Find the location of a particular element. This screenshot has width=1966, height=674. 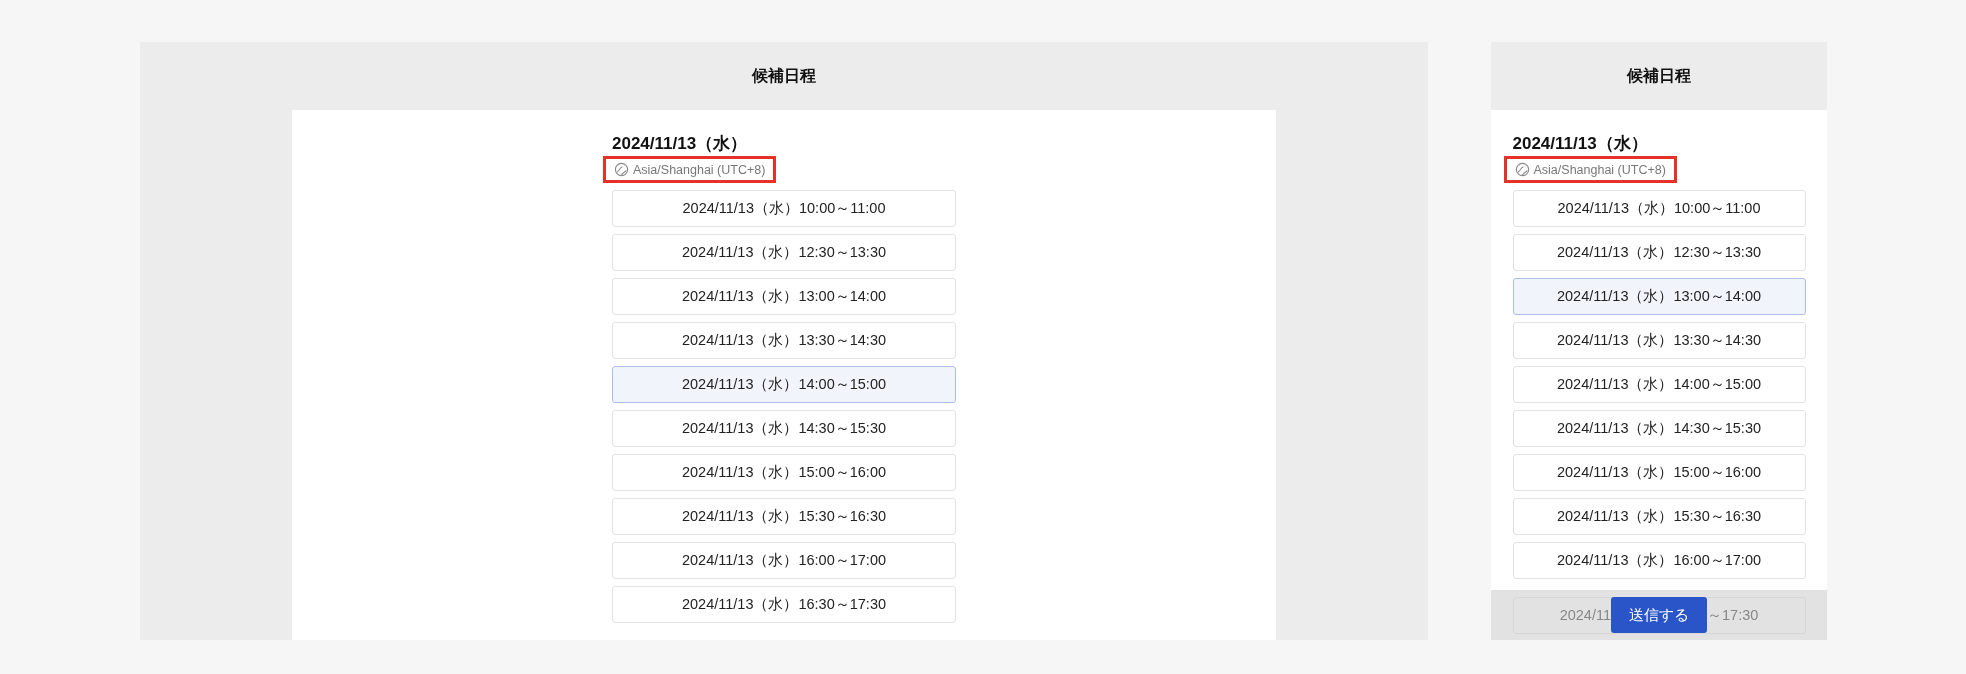

submit-button: 送信する is located at coordinates (1659, 615).